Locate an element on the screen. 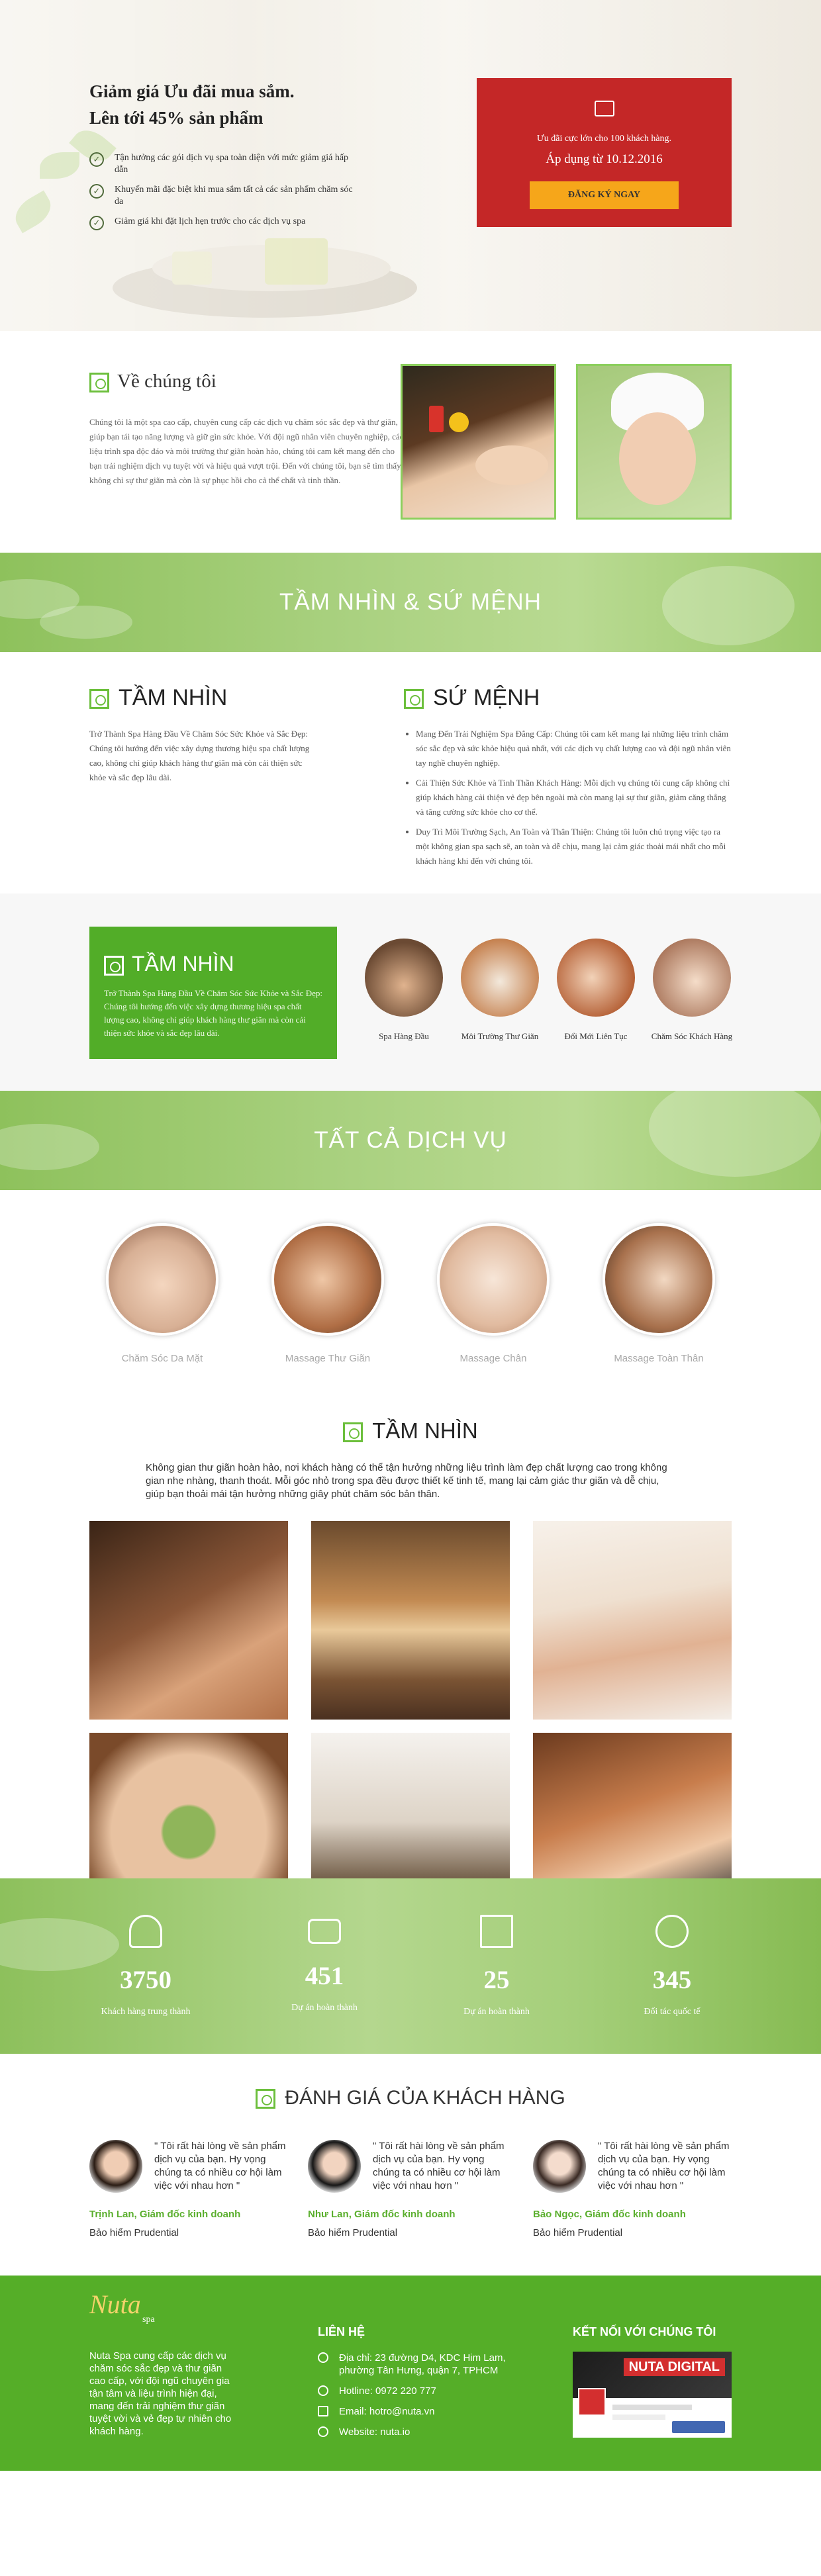 This screenshot has height=2576, width=821. credit-card-icon is located at coordinates (324, 1931).